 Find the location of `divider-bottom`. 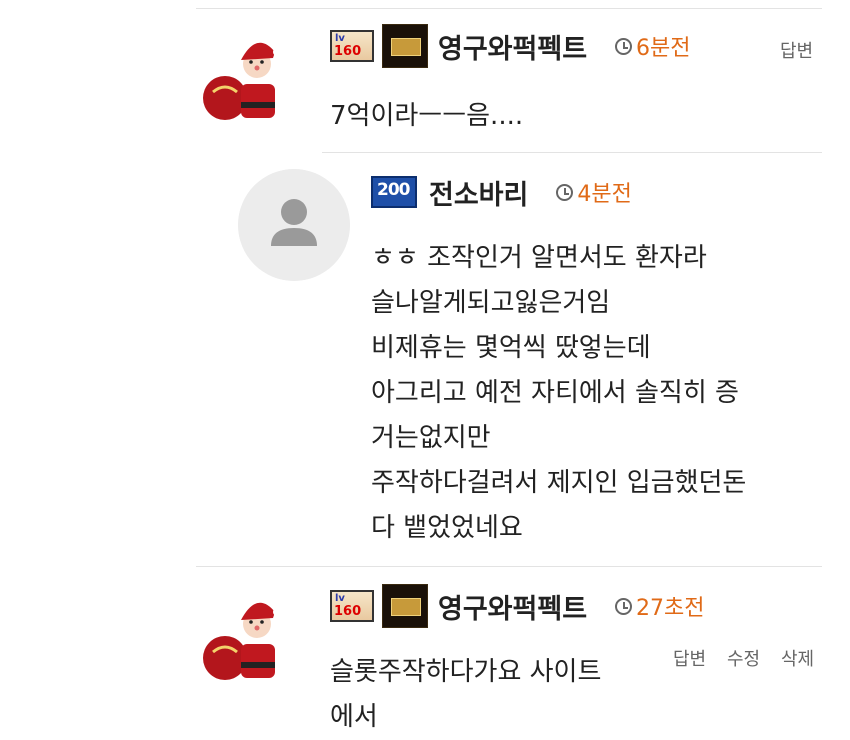

divider-bottom is located at coordinates (509, 566).